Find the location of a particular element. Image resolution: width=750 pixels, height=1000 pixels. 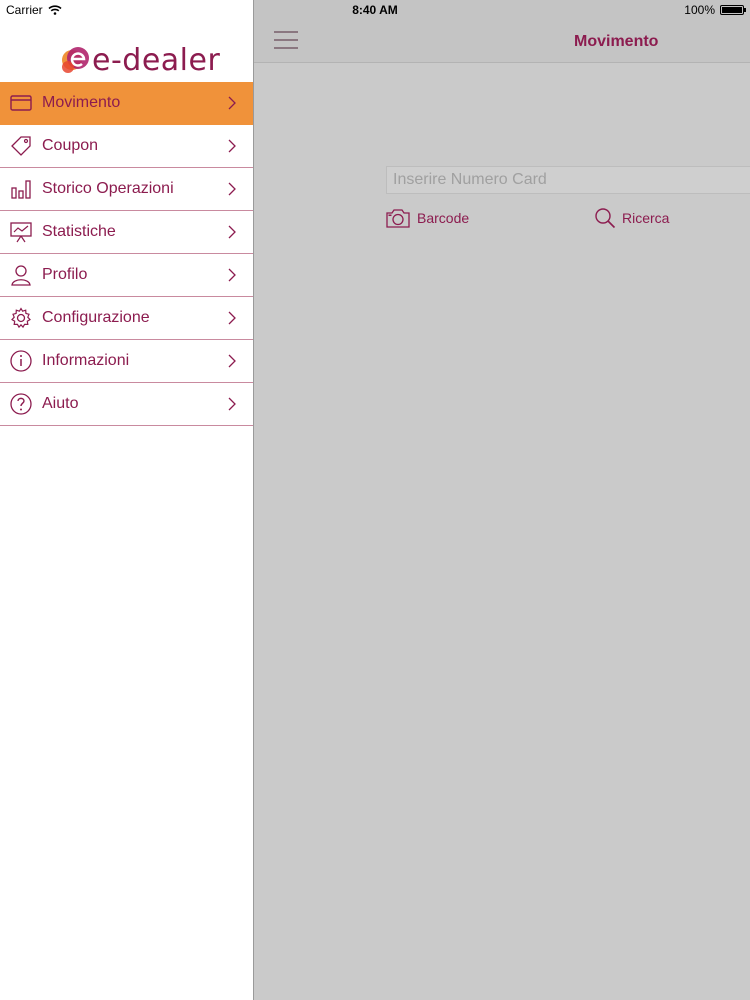

status-bar: Carrier 8:40 AM 100% is located at coordinates (375, 11).